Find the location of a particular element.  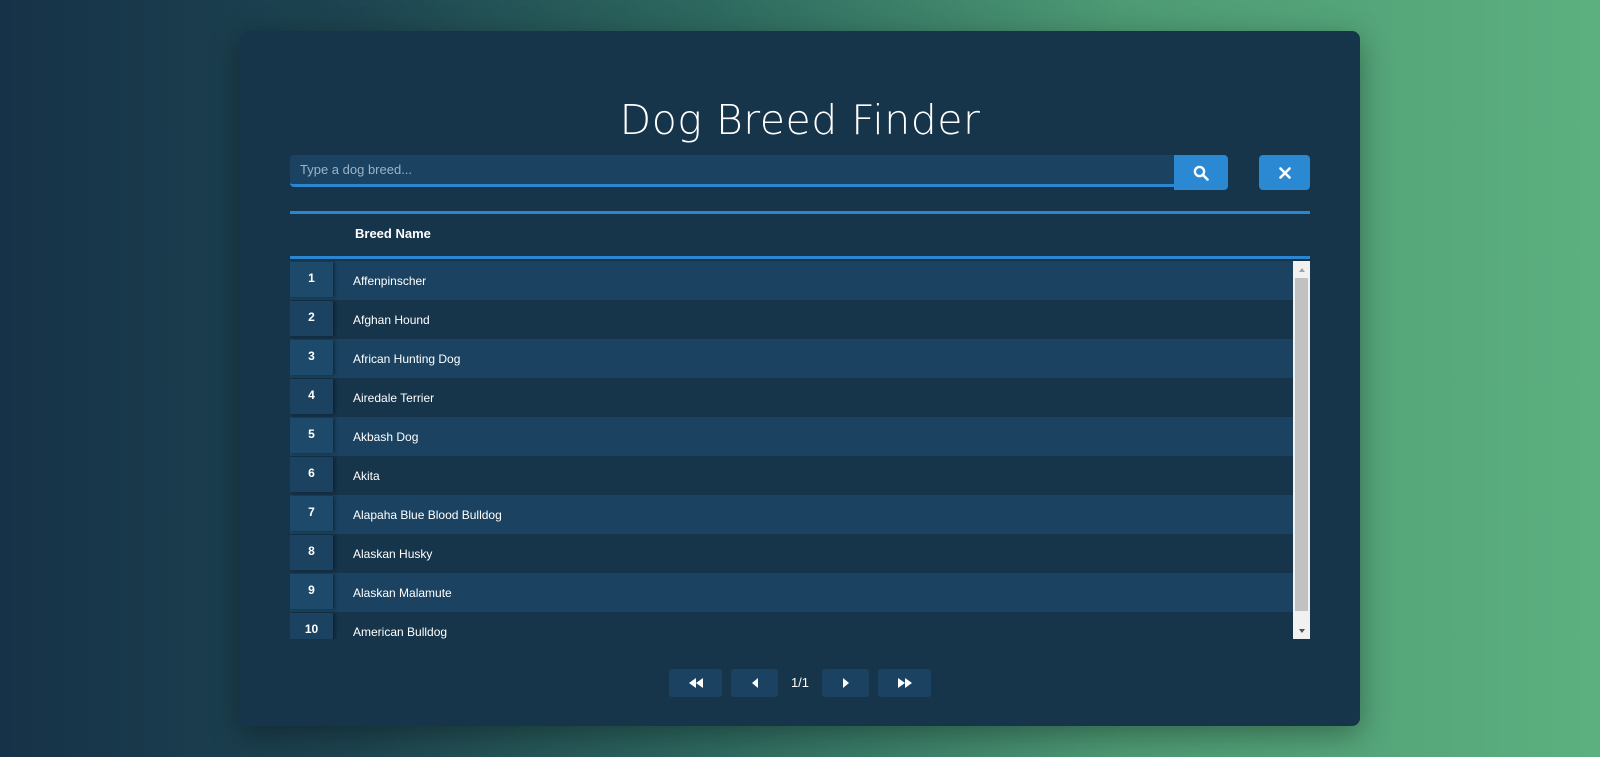

table-row: 7 Alapaha Blue Blood Bulldog is located at coordinates (791, 514).